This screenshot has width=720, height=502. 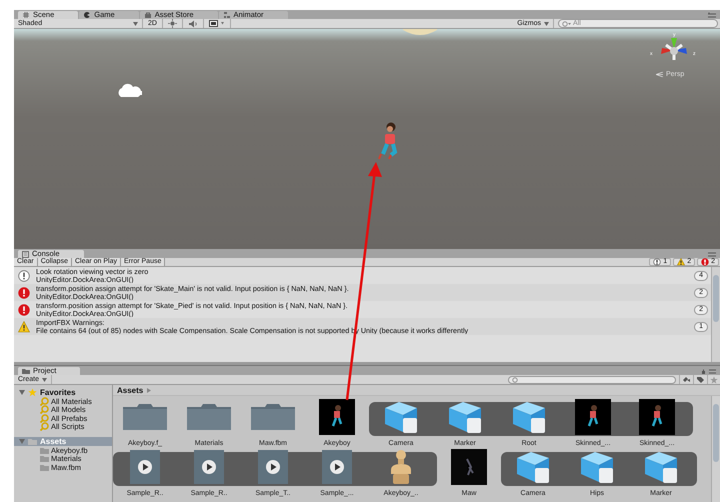 I want to click on image-icon, so click(x=216, y=23).